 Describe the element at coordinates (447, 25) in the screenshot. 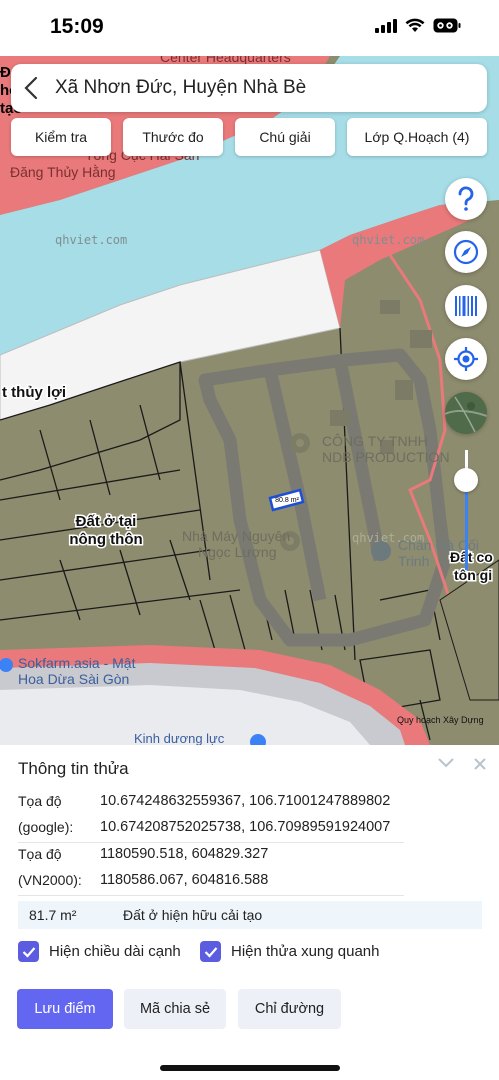

I see `battery-icon` at that location.